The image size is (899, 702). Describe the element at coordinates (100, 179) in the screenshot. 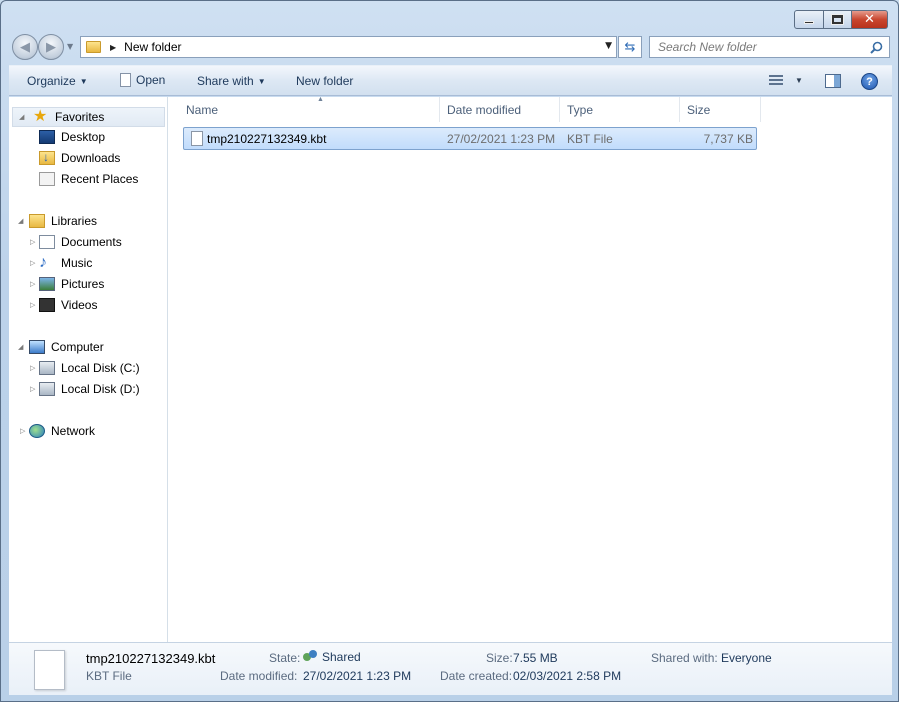

I see `nav-item-label: Recent Places` at that location.